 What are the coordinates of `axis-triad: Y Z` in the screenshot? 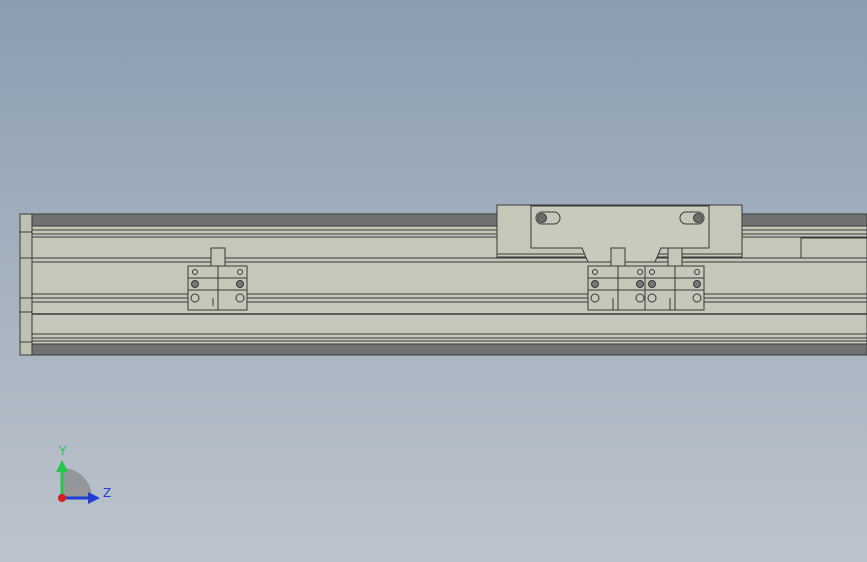 It's located at (83, 474).